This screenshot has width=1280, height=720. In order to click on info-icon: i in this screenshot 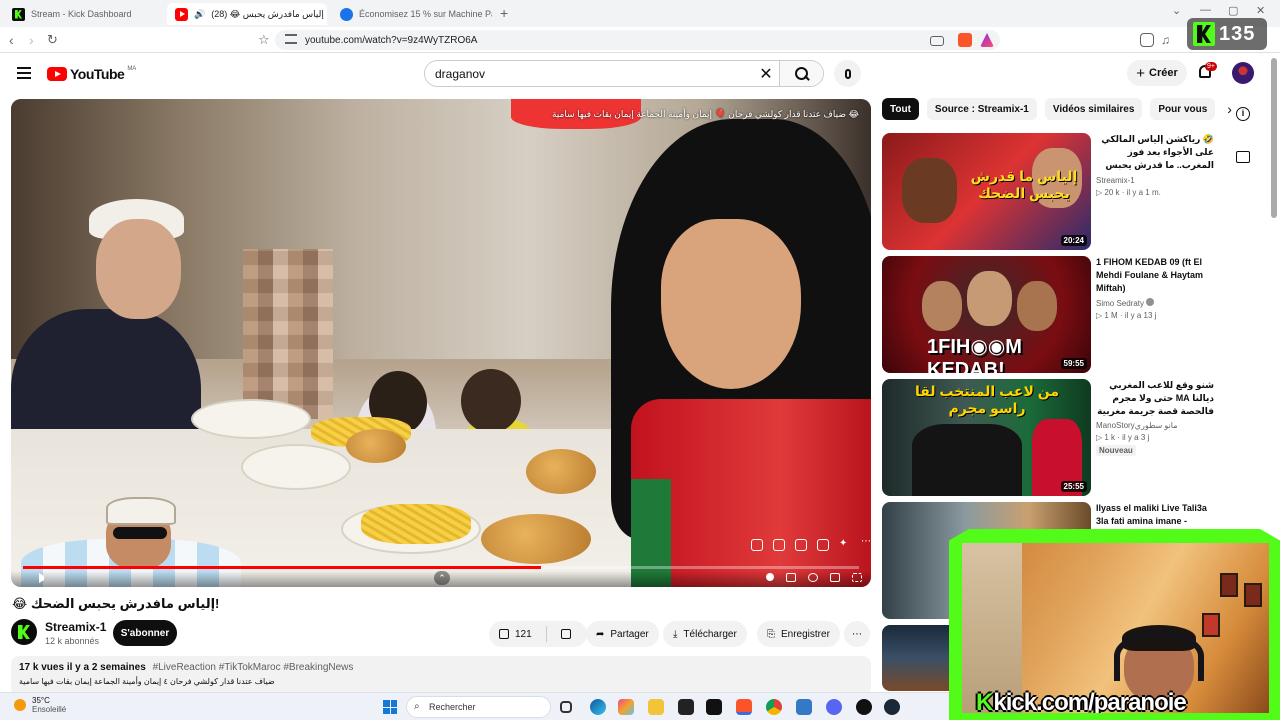, I will do `click(1243, 114)`.